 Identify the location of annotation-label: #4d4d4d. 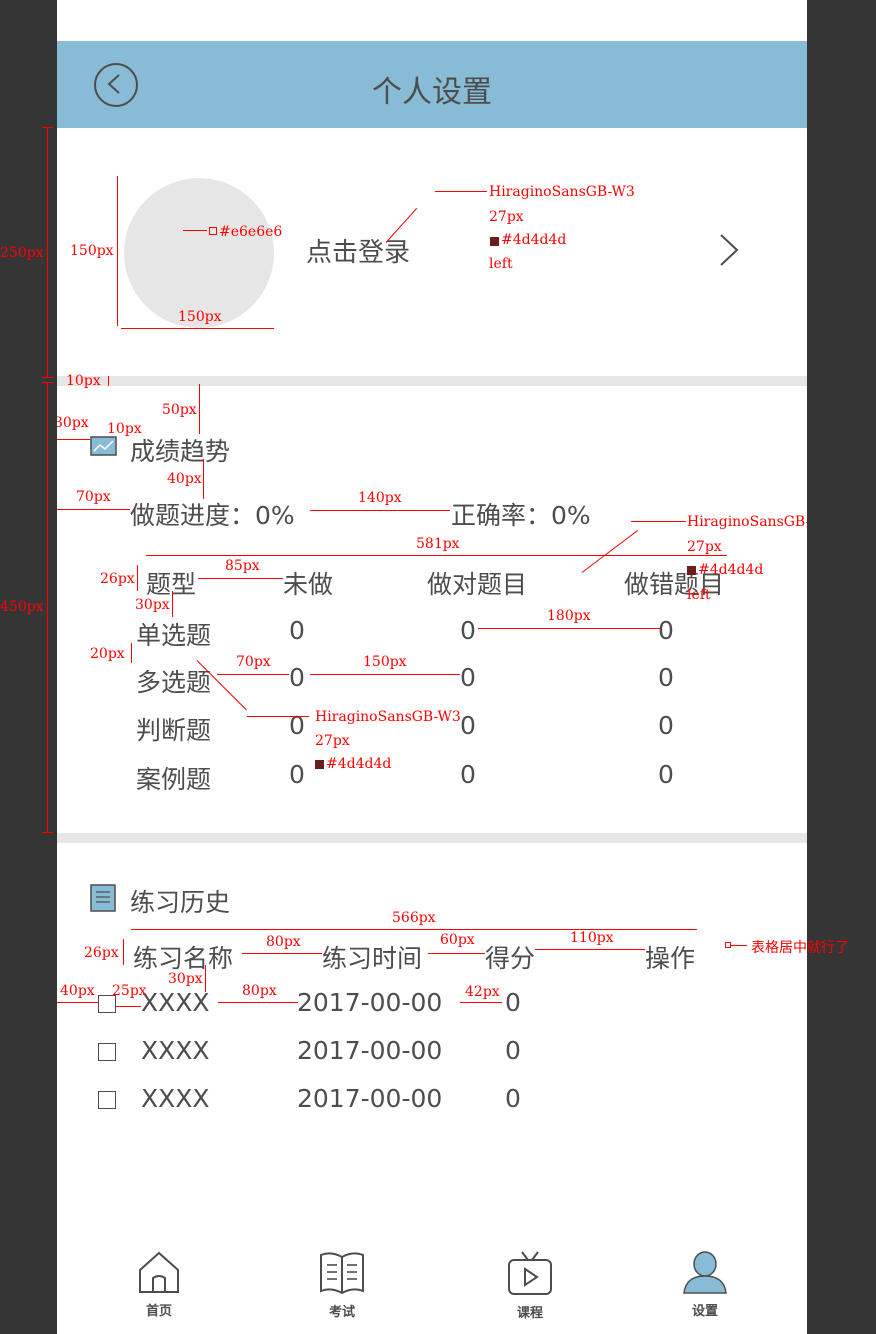
(731, 570).